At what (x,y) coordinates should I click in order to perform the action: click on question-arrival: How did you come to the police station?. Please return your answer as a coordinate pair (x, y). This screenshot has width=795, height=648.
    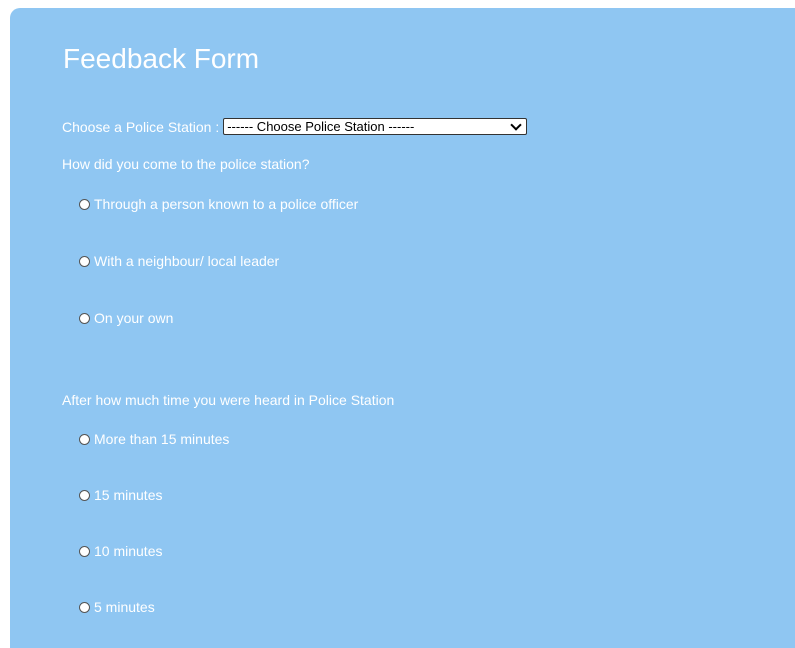
    Looking at the image, I should click on (186, 164).